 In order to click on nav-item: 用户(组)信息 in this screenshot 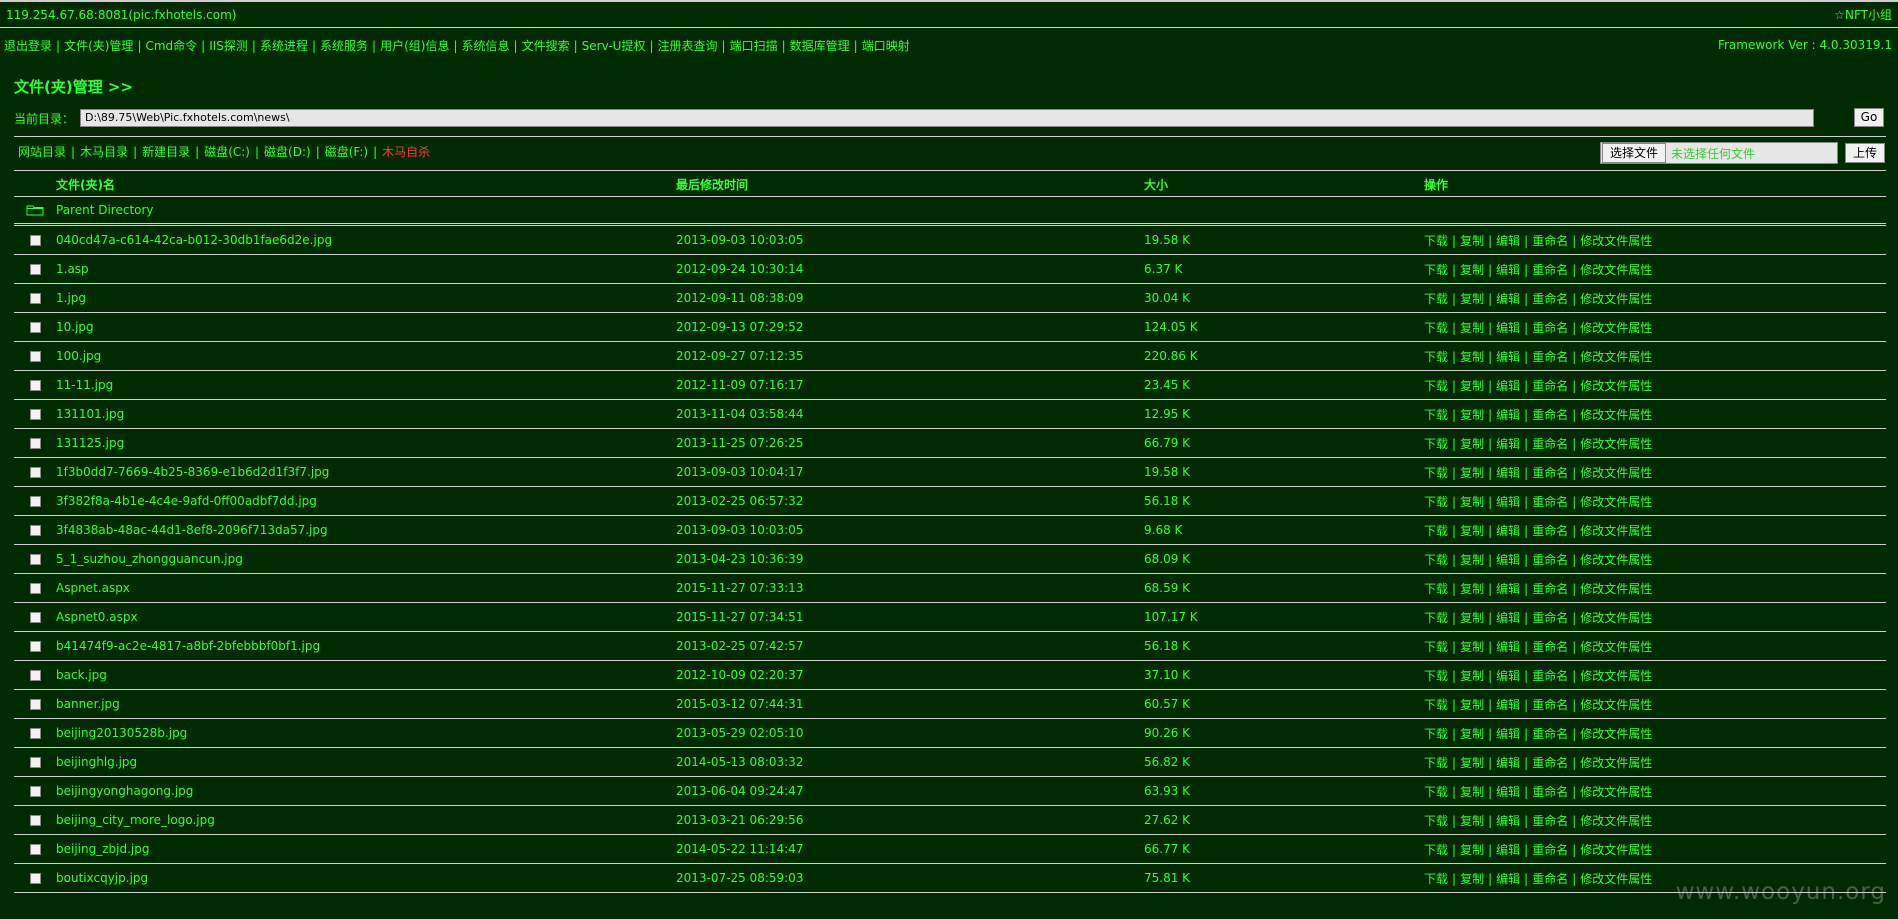, I will do `click(414, 46)`.